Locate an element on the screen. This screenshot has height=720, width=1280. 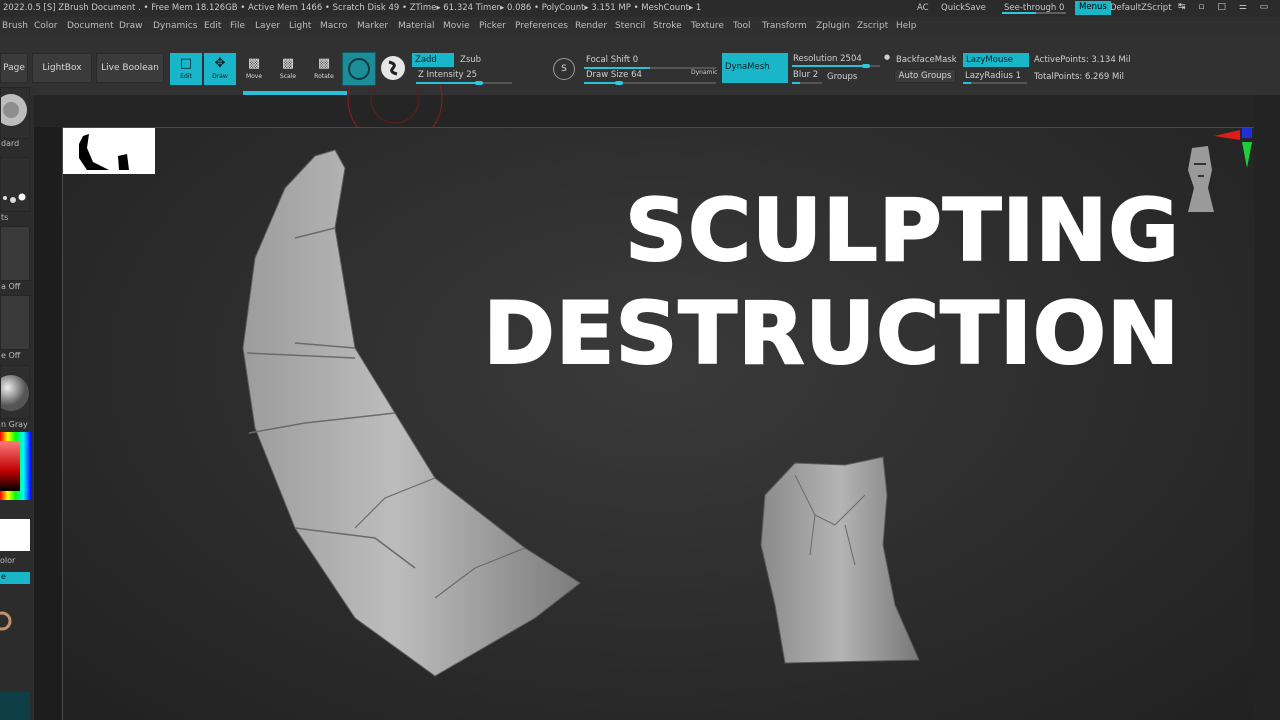
resolution-value: 2504 is located at coordinates (851, 59).